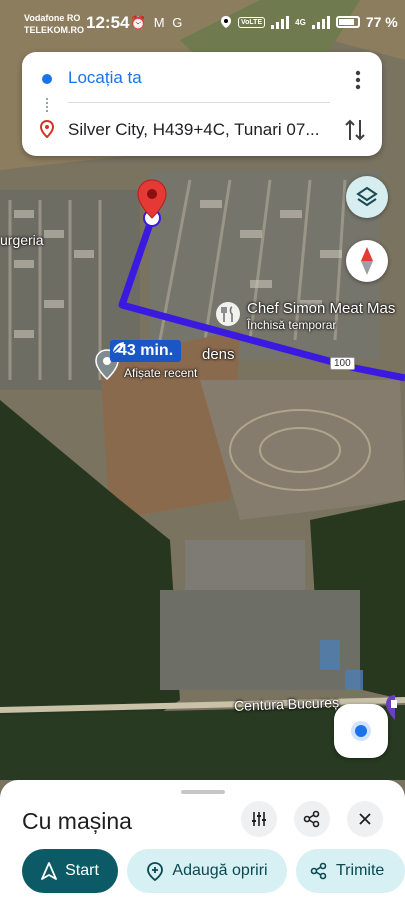 Image resolution: width=405 pixels, height=900 pixels. What do you see at coordinates (218, 354) in the screenshot?
I see `place-label-gardens: dens` at bounding box center [218, 354].